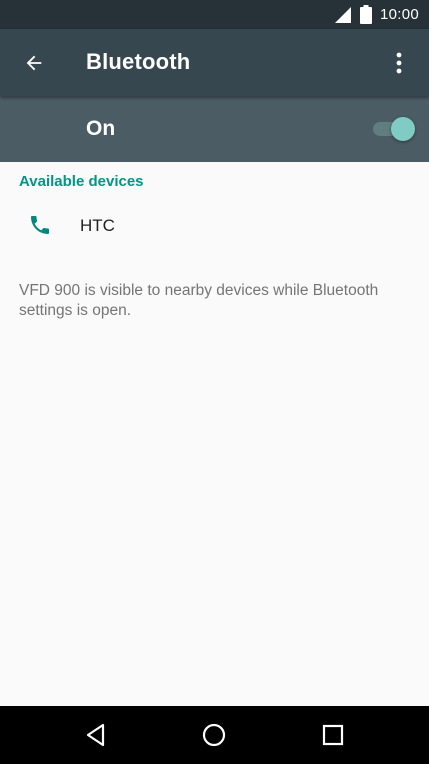  Describe the element at coordinates (365, 14) in the screenshot. I see `battery-icon` at that location.